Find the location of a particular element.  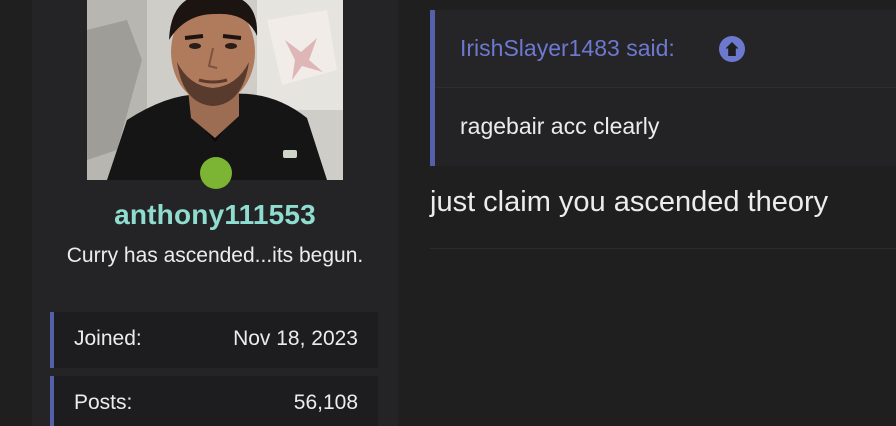

post-body: just claim you ascended theory is located at coordinates (629, 202).